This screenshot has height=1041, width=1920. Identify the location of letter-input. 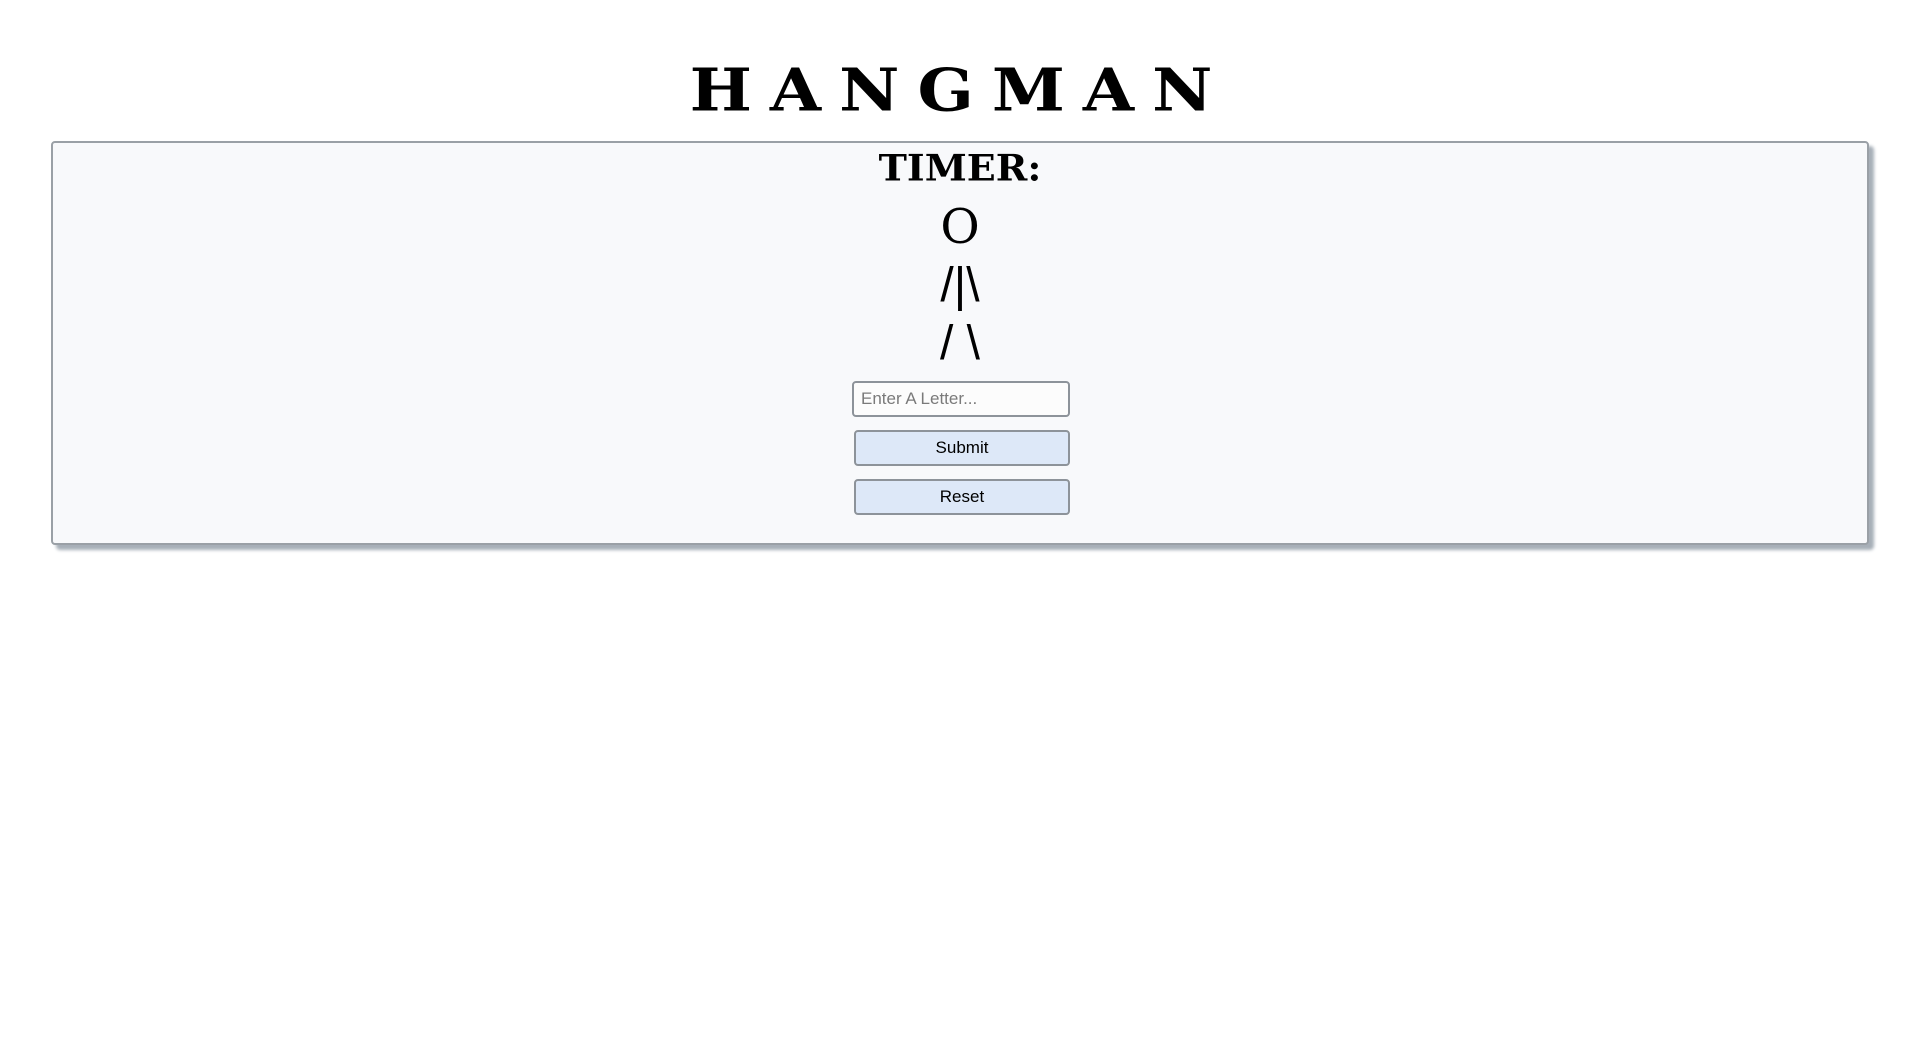
(961, 399).